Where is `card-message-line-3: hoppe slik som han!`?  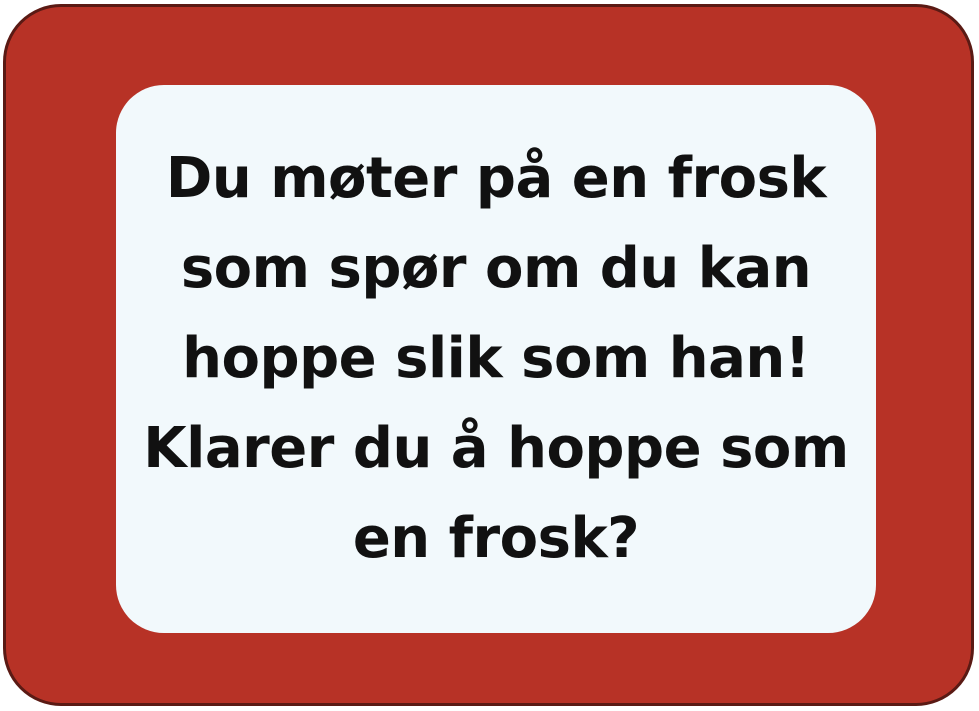 card-message-line-3: hoppe slik som han! is located at coordinates (496, 358).